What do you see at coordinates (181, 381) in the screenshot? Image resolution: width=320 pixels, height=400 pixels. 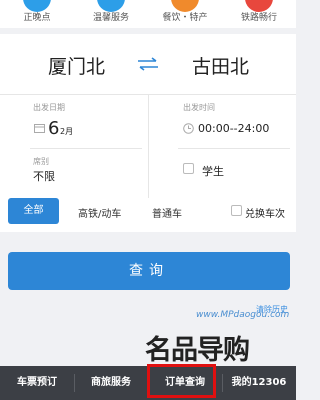 I see `order-query-highlight` at bounding box center [181, 381].